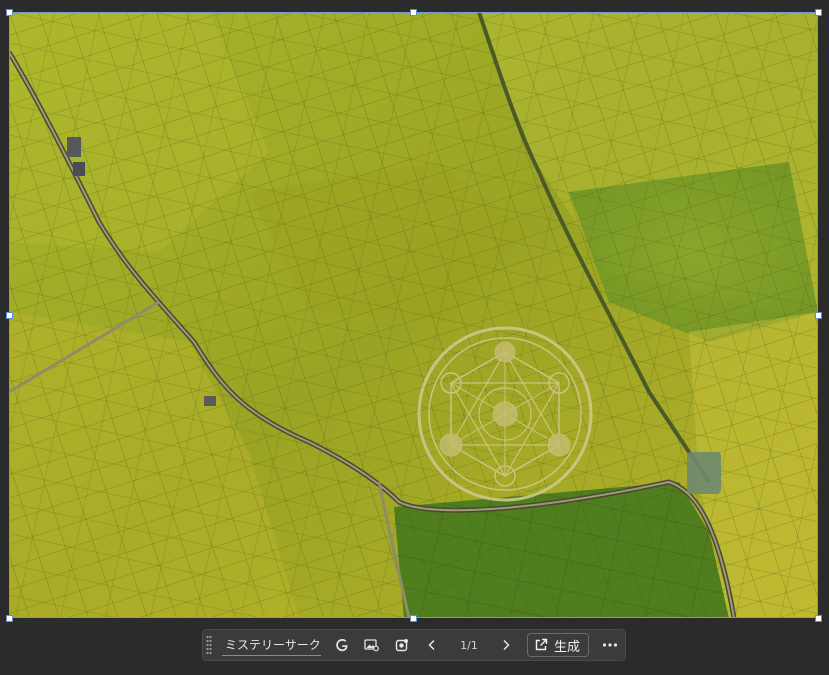 This screenshot has width=829, height=675. I want to click on resize-handle-top, so click(413, 12).